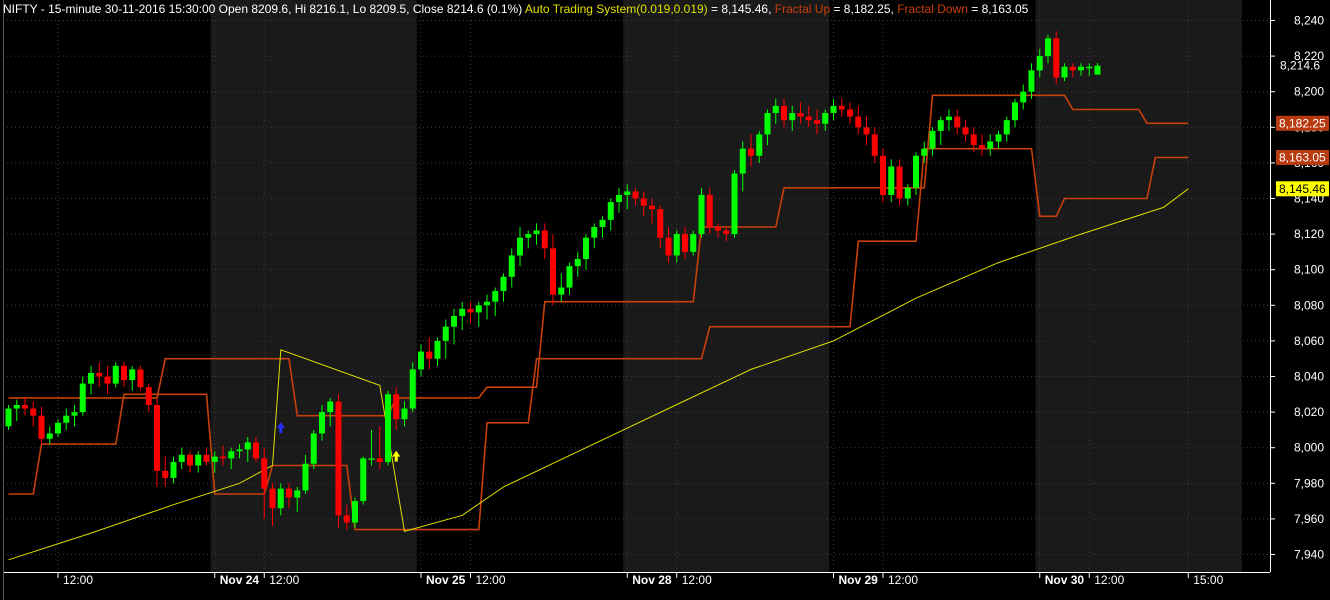 Image resolution: width=1330 pixels, height=600 pixels. Describe the element at coordinates (999, 9) in the screenshot. I see `header-fractal-down-value: = 8,163.05` at that location.